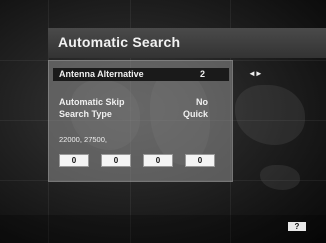 This screenshot has width=326, height=243. I want to click on search-type-value: Quick, so click(195, 114).